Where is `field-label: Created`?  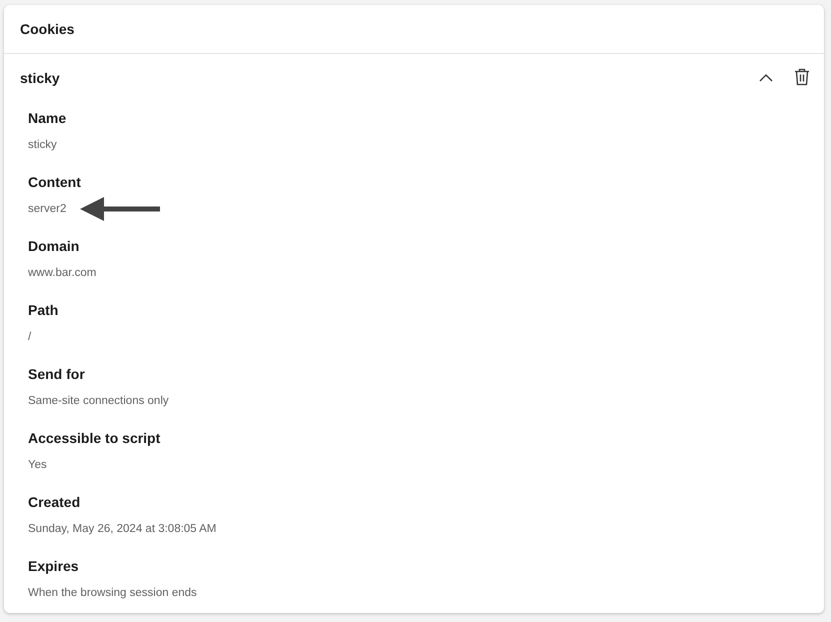 field-label: Created is located at coordinates (54, 502).